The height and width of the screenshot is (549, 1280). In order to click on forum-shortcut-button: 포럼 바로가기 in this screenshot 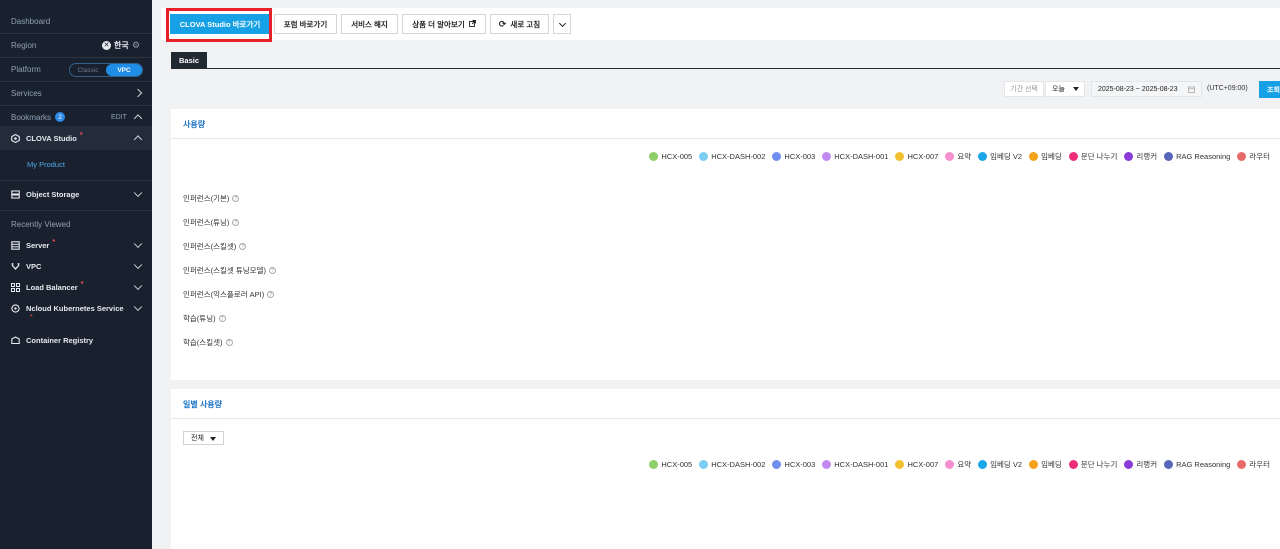, I will do `click(305, 24)`.